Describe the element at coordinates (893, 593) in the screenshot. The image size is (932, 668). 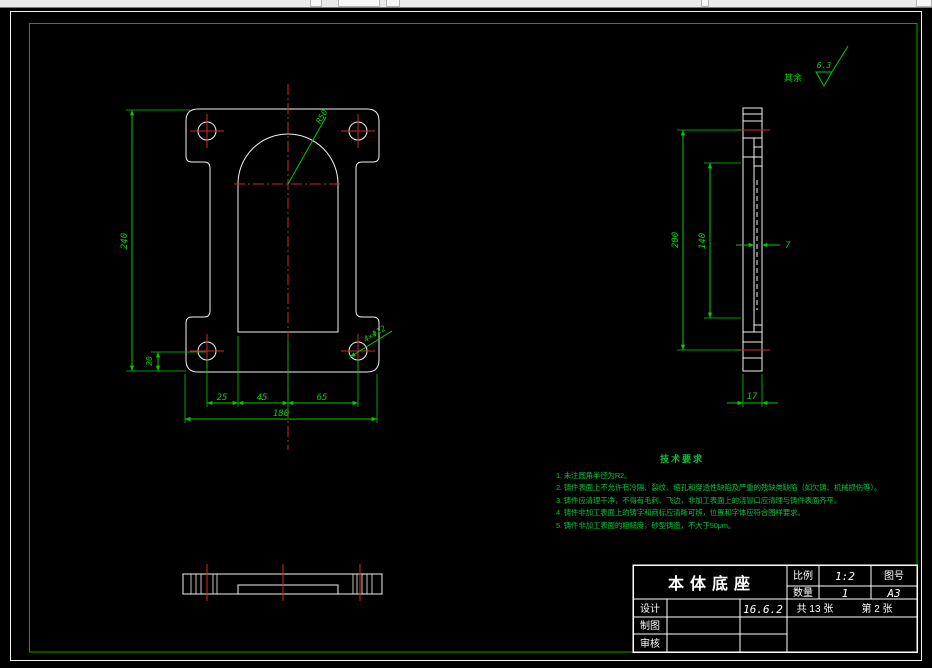
I see `sheet-size: A3` at that location.